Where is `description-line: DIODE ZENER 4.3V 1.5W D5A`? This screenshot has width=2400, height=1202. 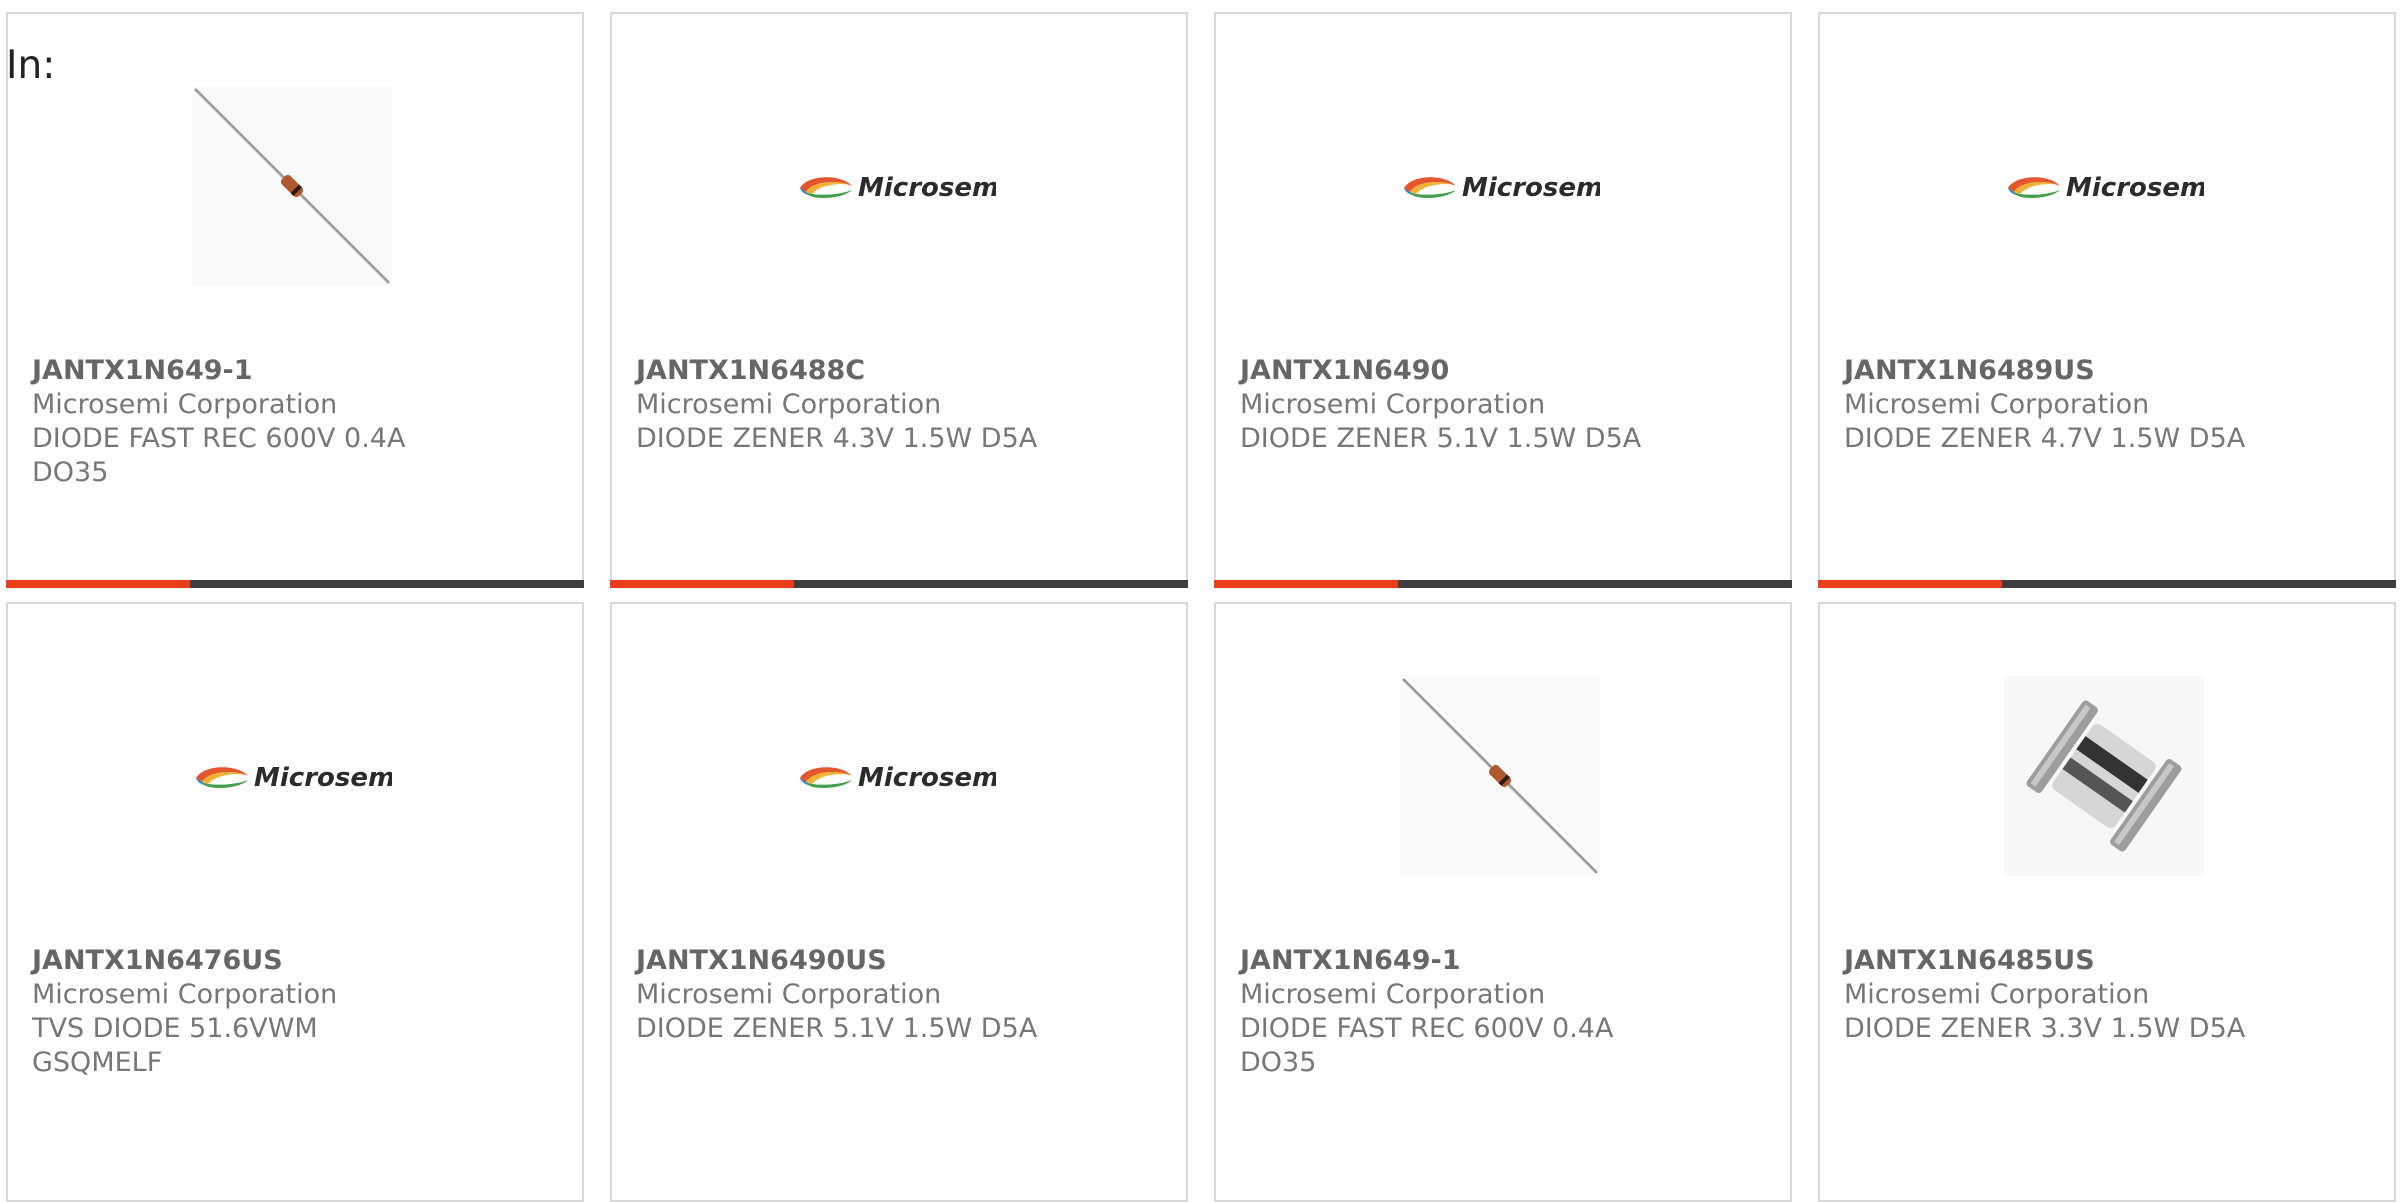 description-line: DIODE ZENER 4.3V 1.5W D5A is located at coordinates (837, 438).